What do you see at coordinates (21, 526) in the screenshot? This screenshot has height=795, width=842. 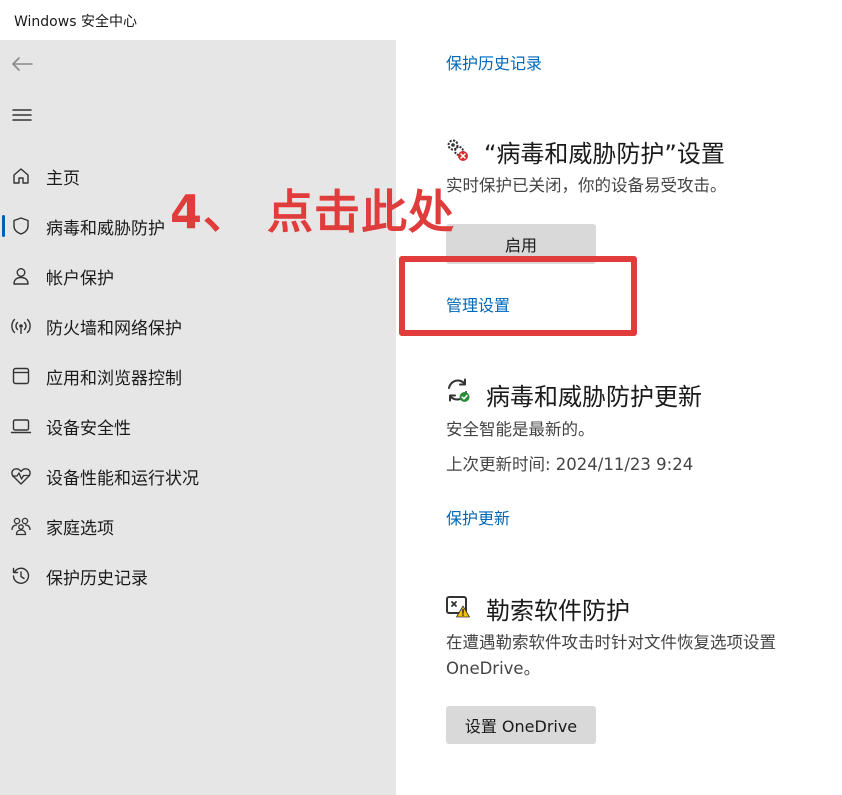 I see `family-icon` at bounding box center [21, 526].